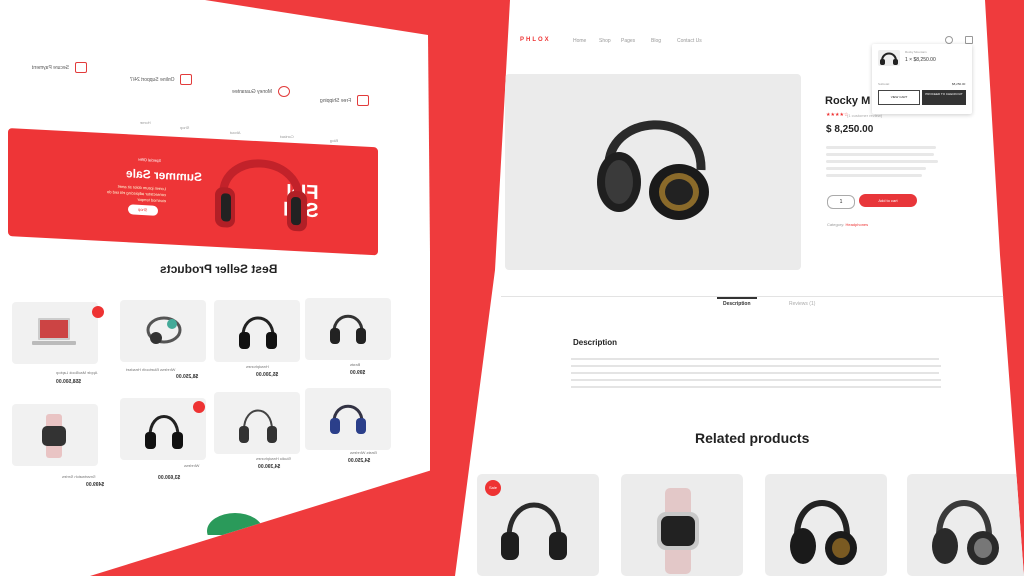 The image size is (1024, 576). What do you see at coordinates (944, 97) in the screenshot?
I see `checkout-button: PROCEED TO CHECKOUT` at bounding box center [944, 97].